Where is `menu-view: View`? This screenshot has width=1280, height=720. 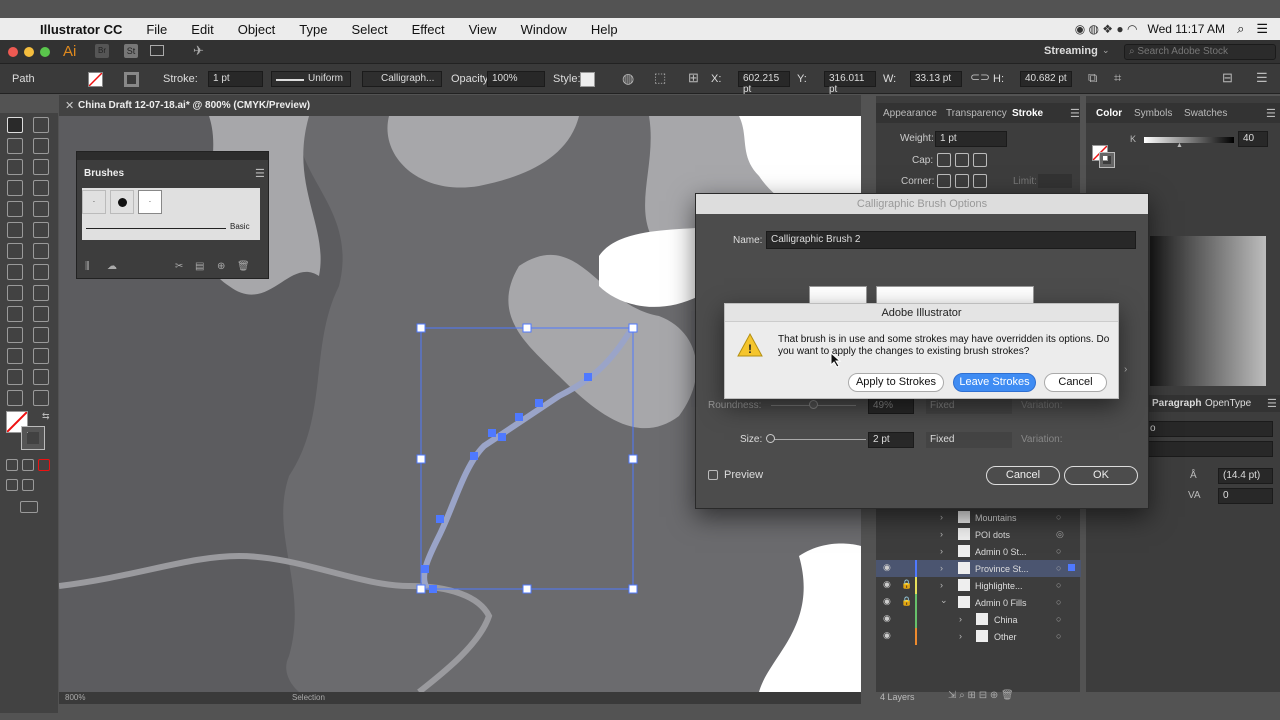
menu-view: View is located at coordinates (483, 29).